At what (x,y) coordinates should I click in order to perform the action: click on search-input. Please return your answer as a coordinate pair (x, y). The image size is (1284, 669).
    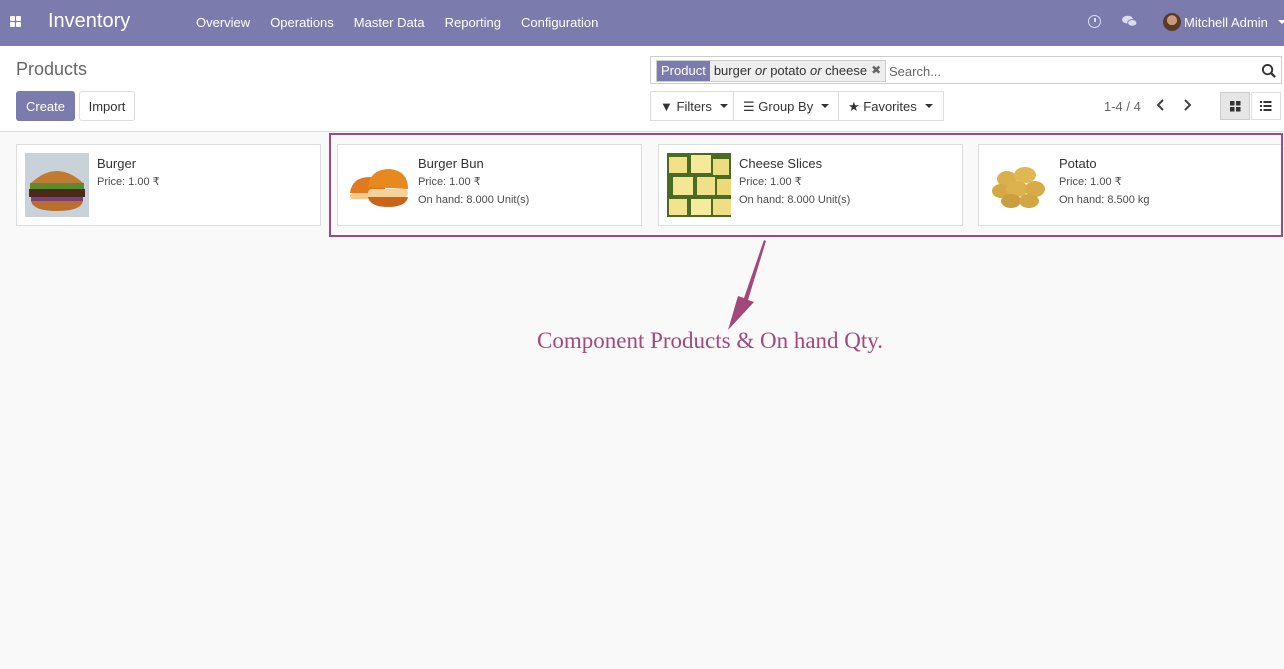
    Looking at the image, I should click on (1069, 71).